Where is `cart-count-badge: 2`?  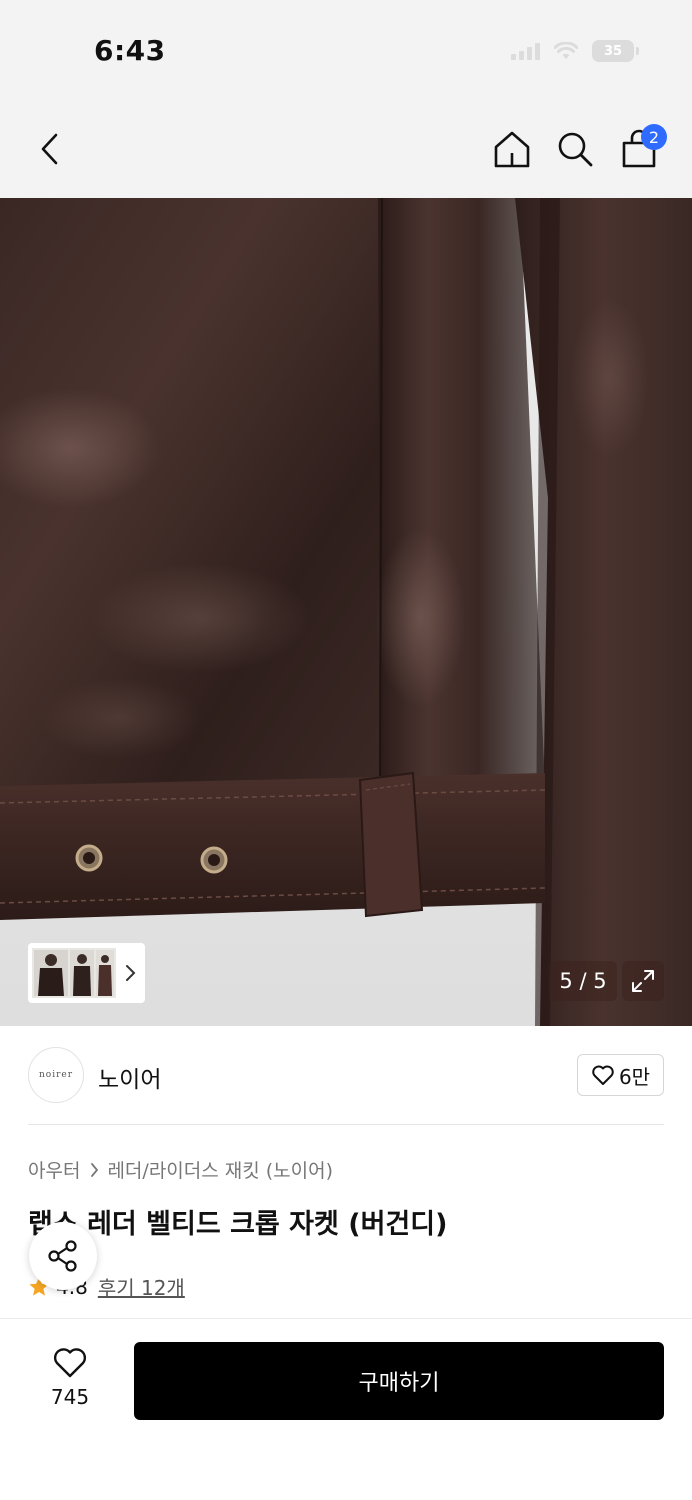
cart-count-badge: 2 is located at coordinates (654, 137).